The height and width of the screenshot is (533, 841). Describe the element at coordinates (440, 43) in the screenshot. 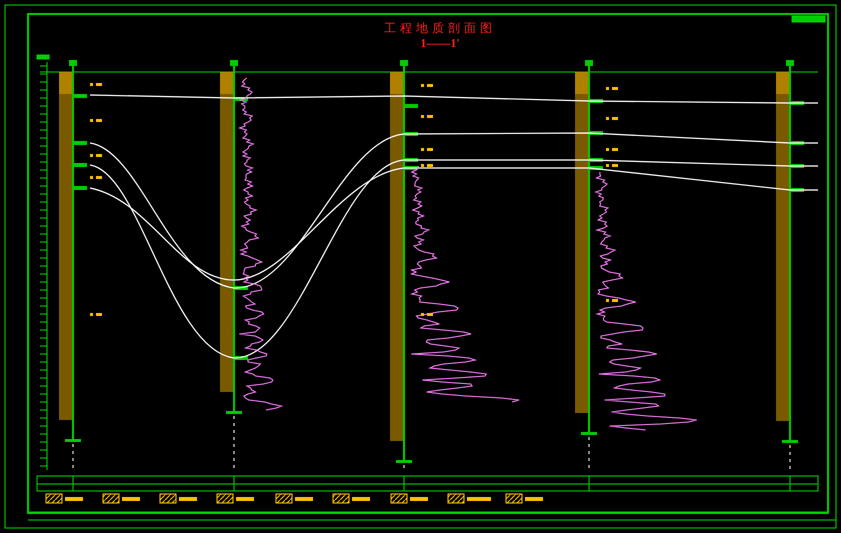

I see `section-label: 1——1'` at that location.